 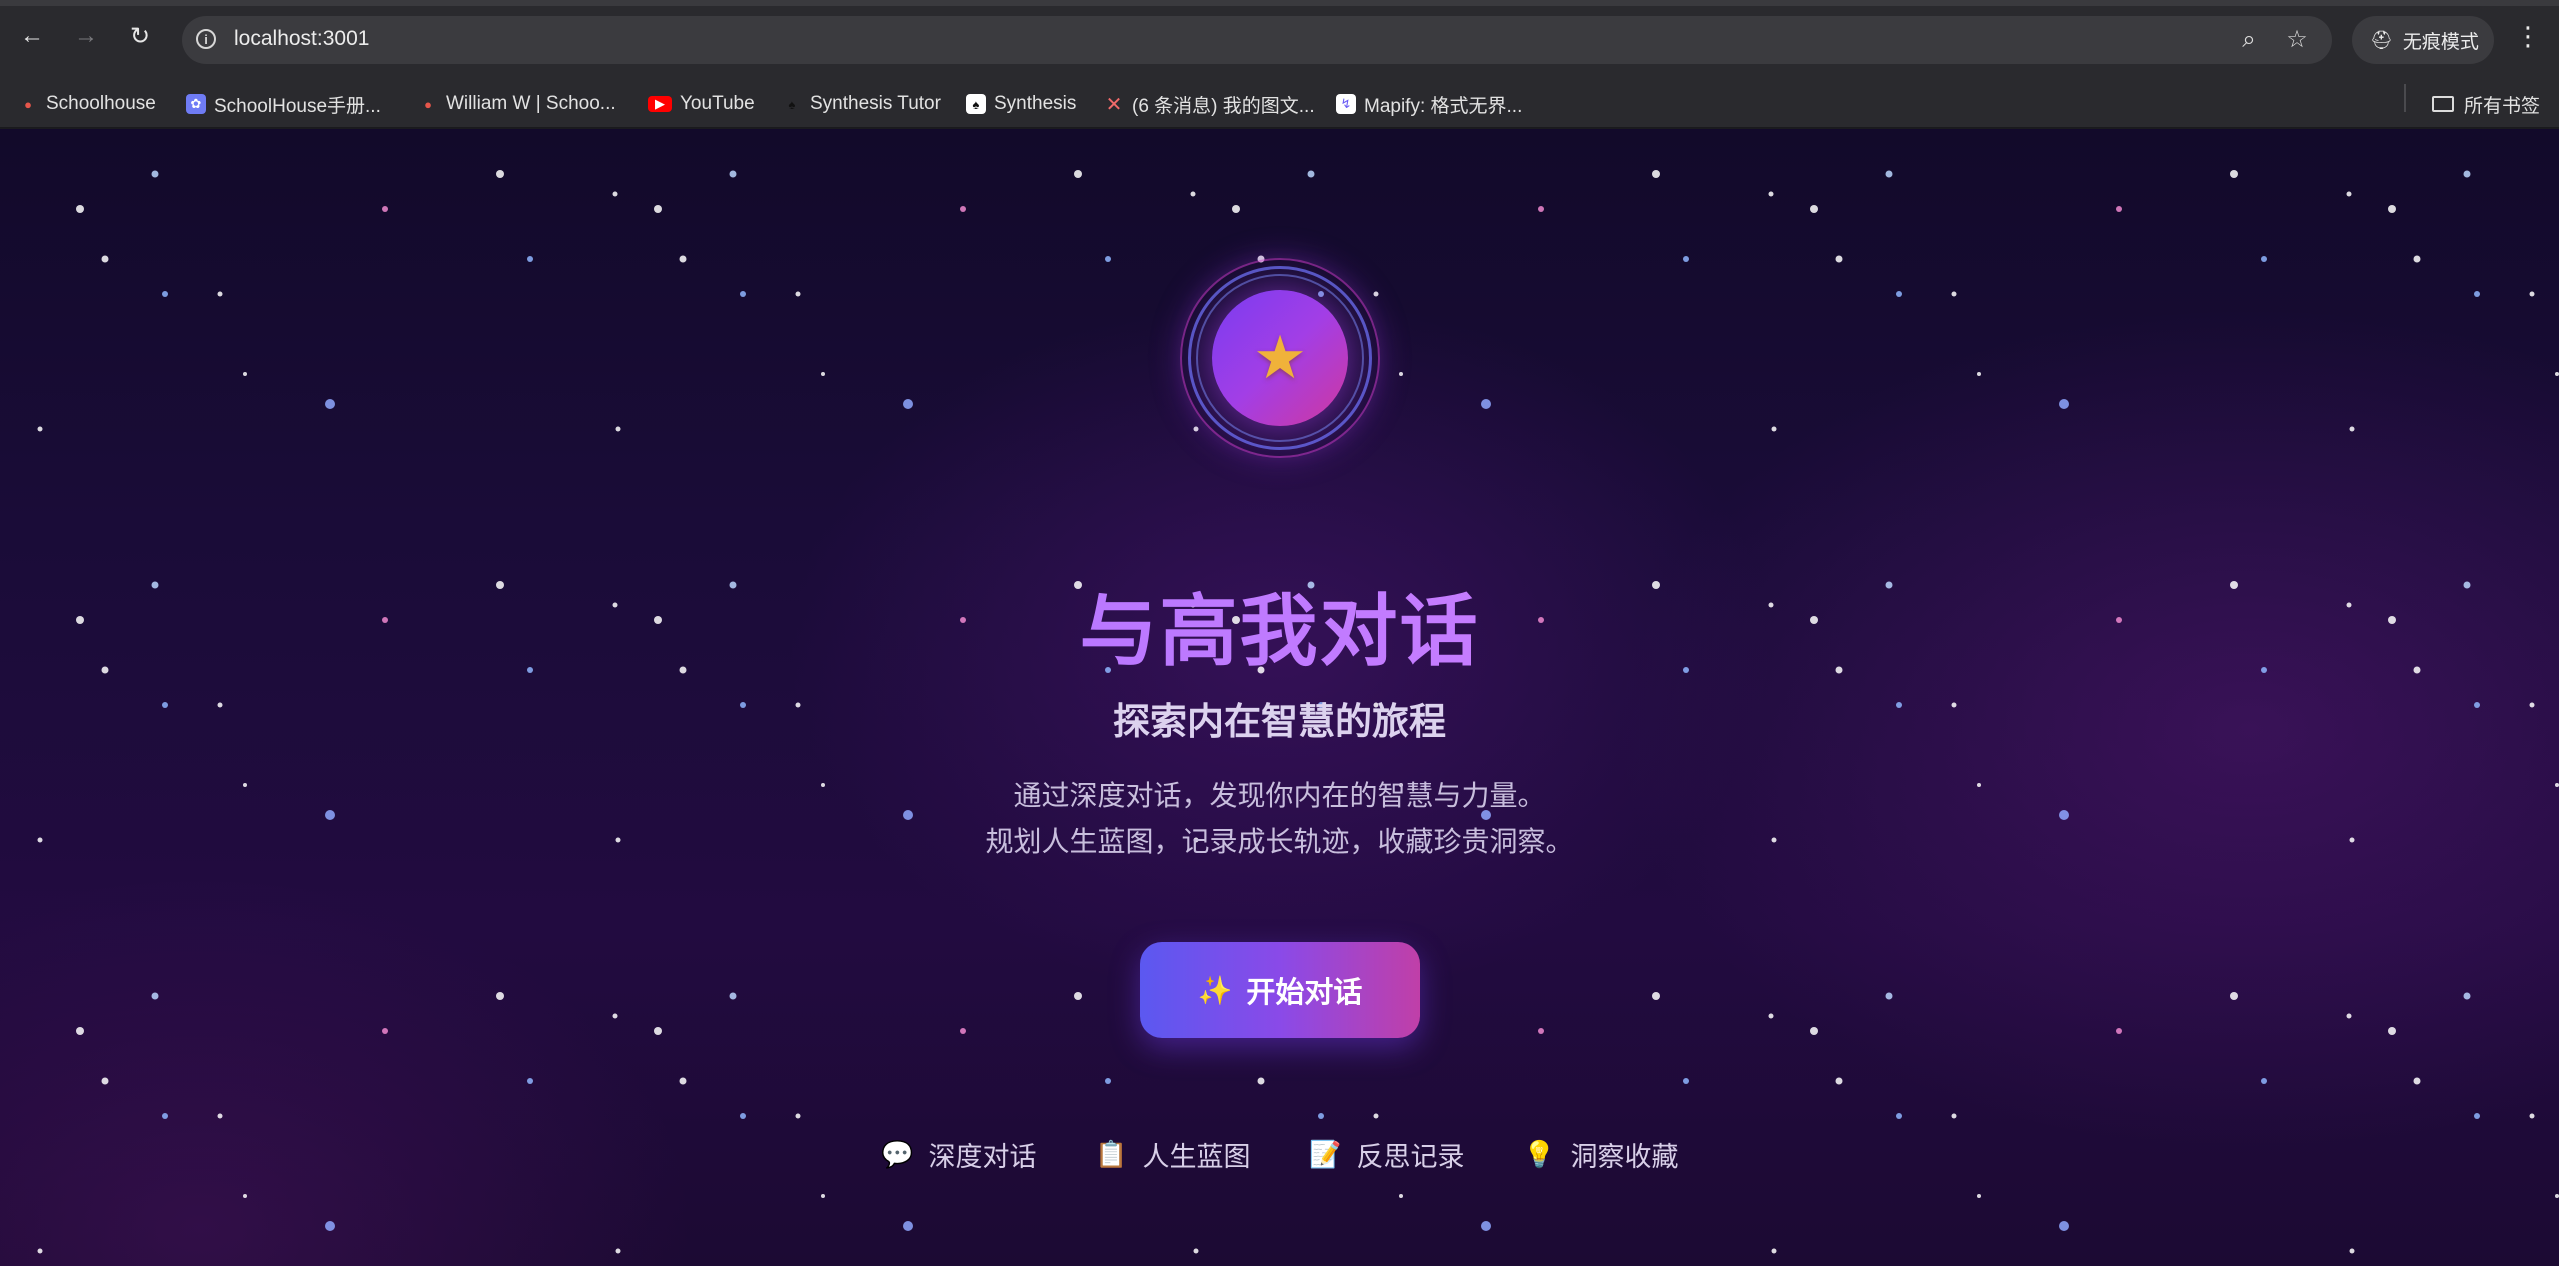 I want to click on start-conversation-button: ✨ 开始对话, so click(x=1280, y=990).